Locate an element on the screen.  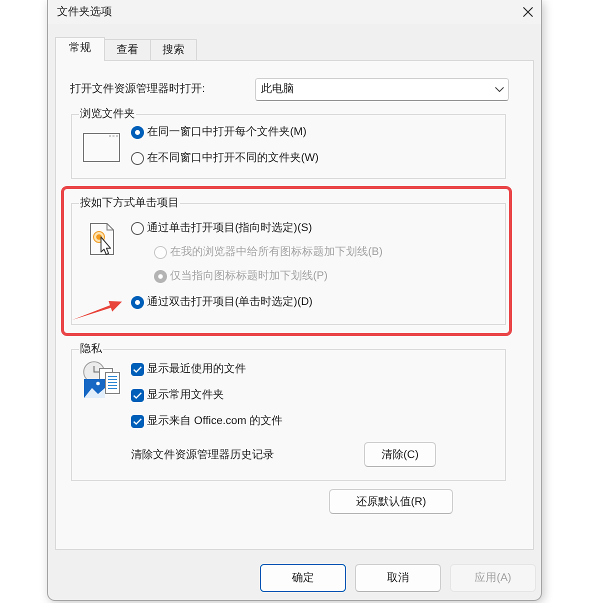
close-icon is located at coordinates (528, 12).